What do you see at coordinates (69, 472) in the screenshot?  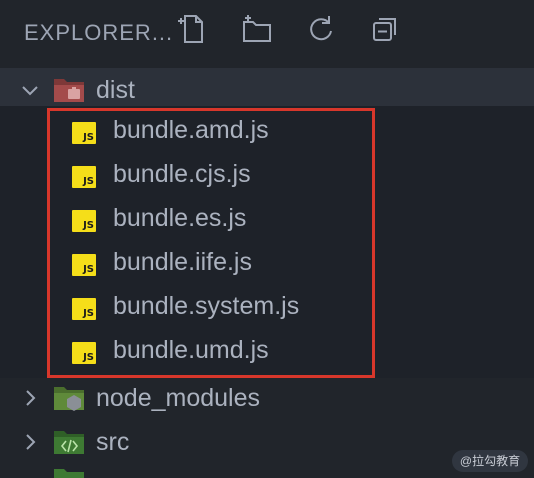 I see `partial-folder-icon` at bounding box center [69, 472].